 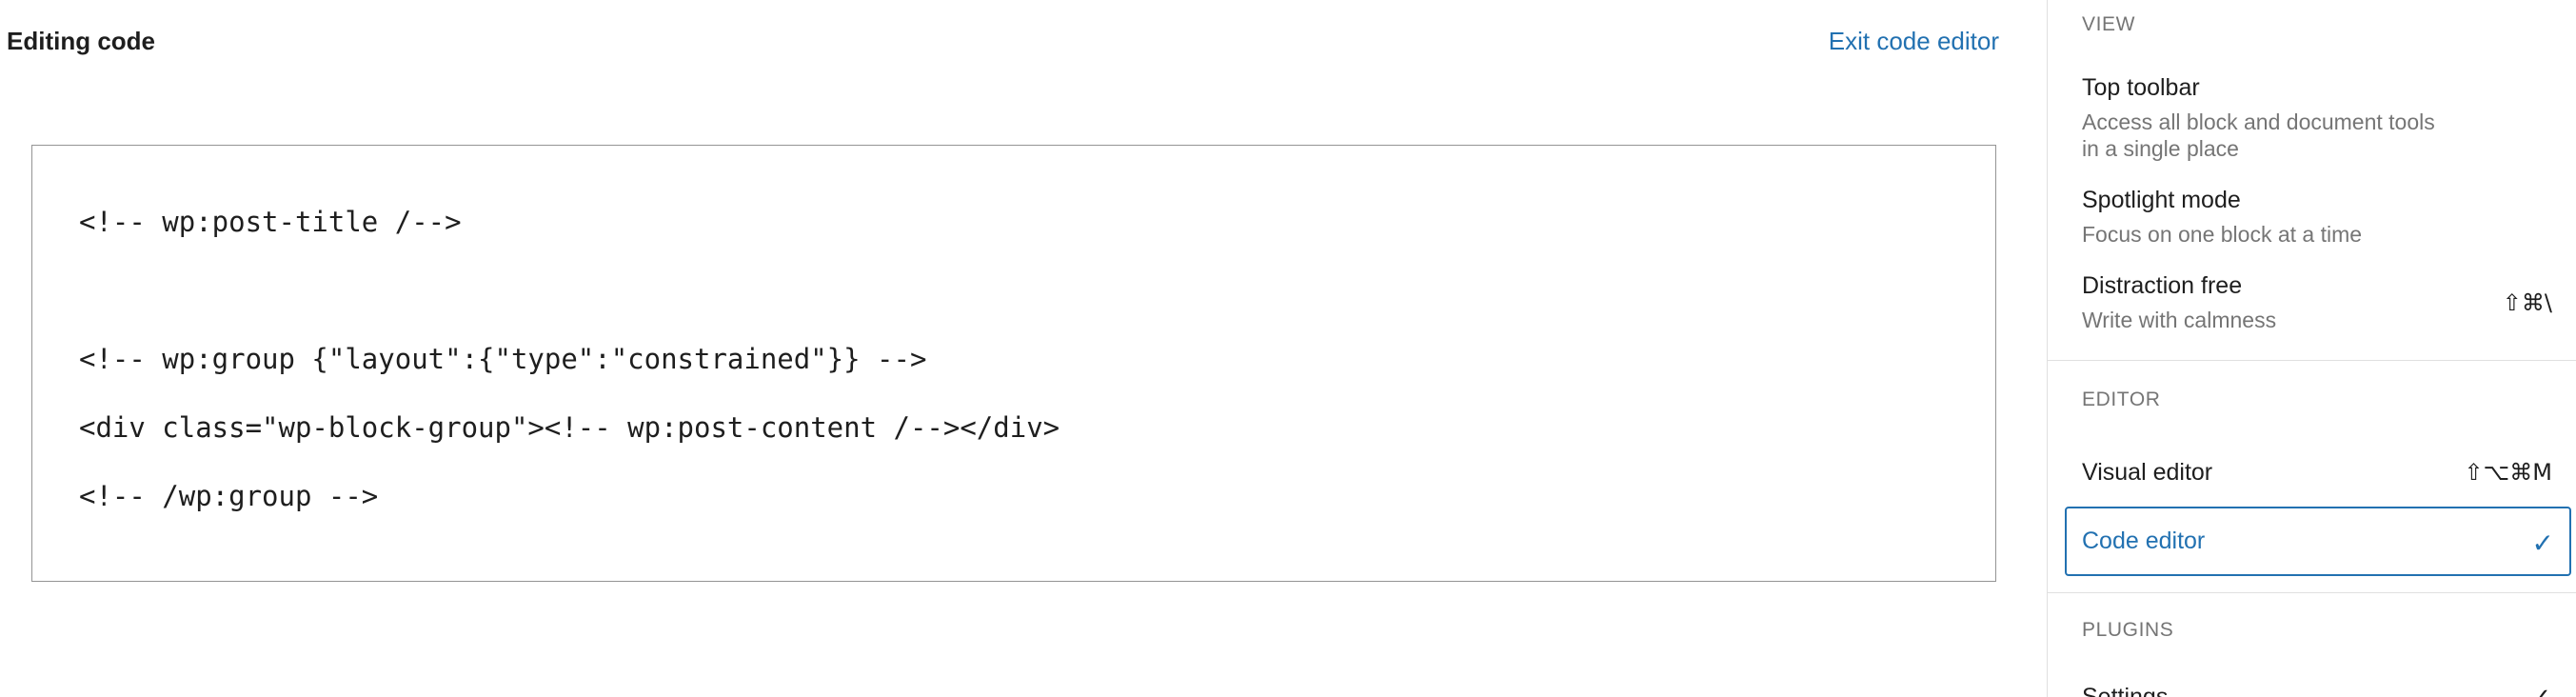 I want to click on menu-group-label-view: VIEW, so click(x=2109, y=24).